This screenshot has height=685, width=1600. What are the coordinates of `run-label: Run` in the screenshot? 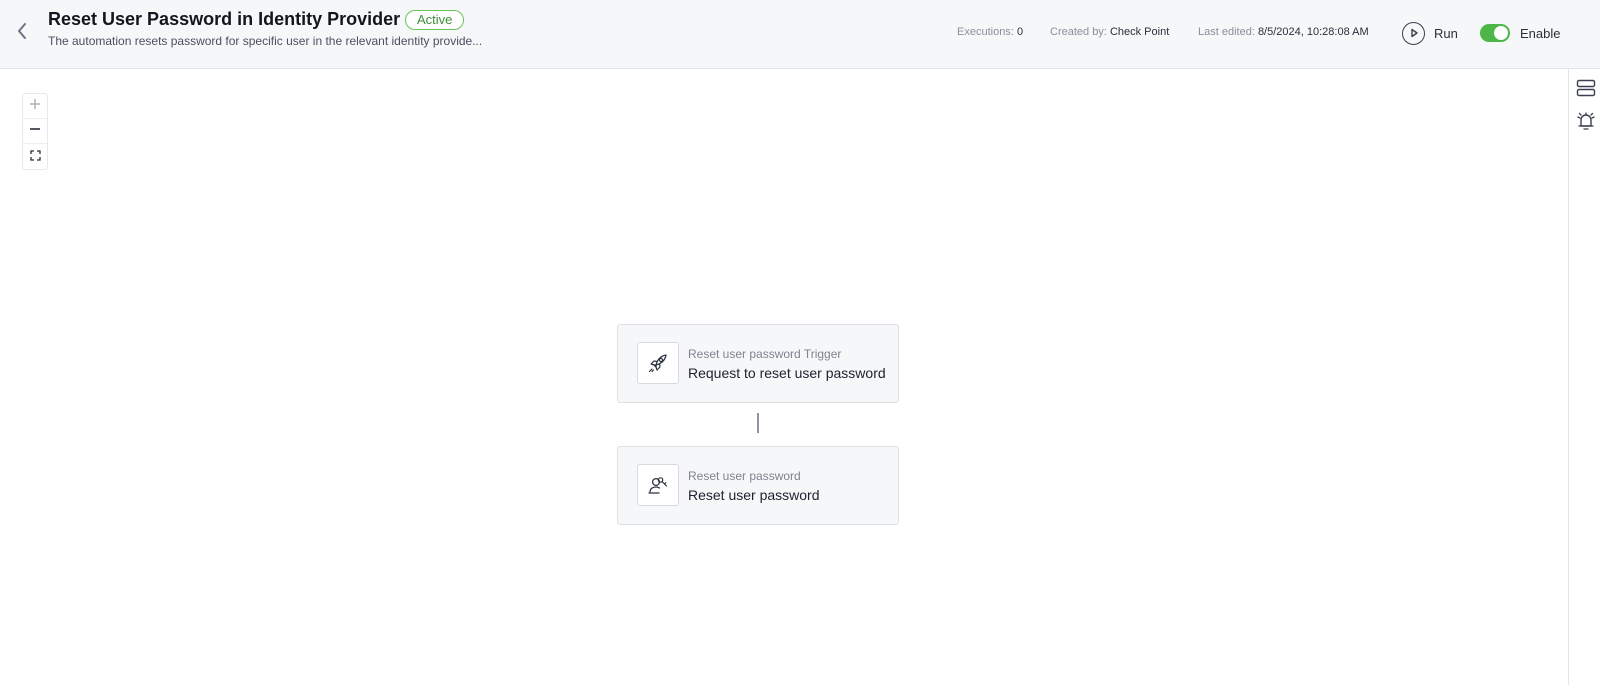 It's located at (1446, 33).